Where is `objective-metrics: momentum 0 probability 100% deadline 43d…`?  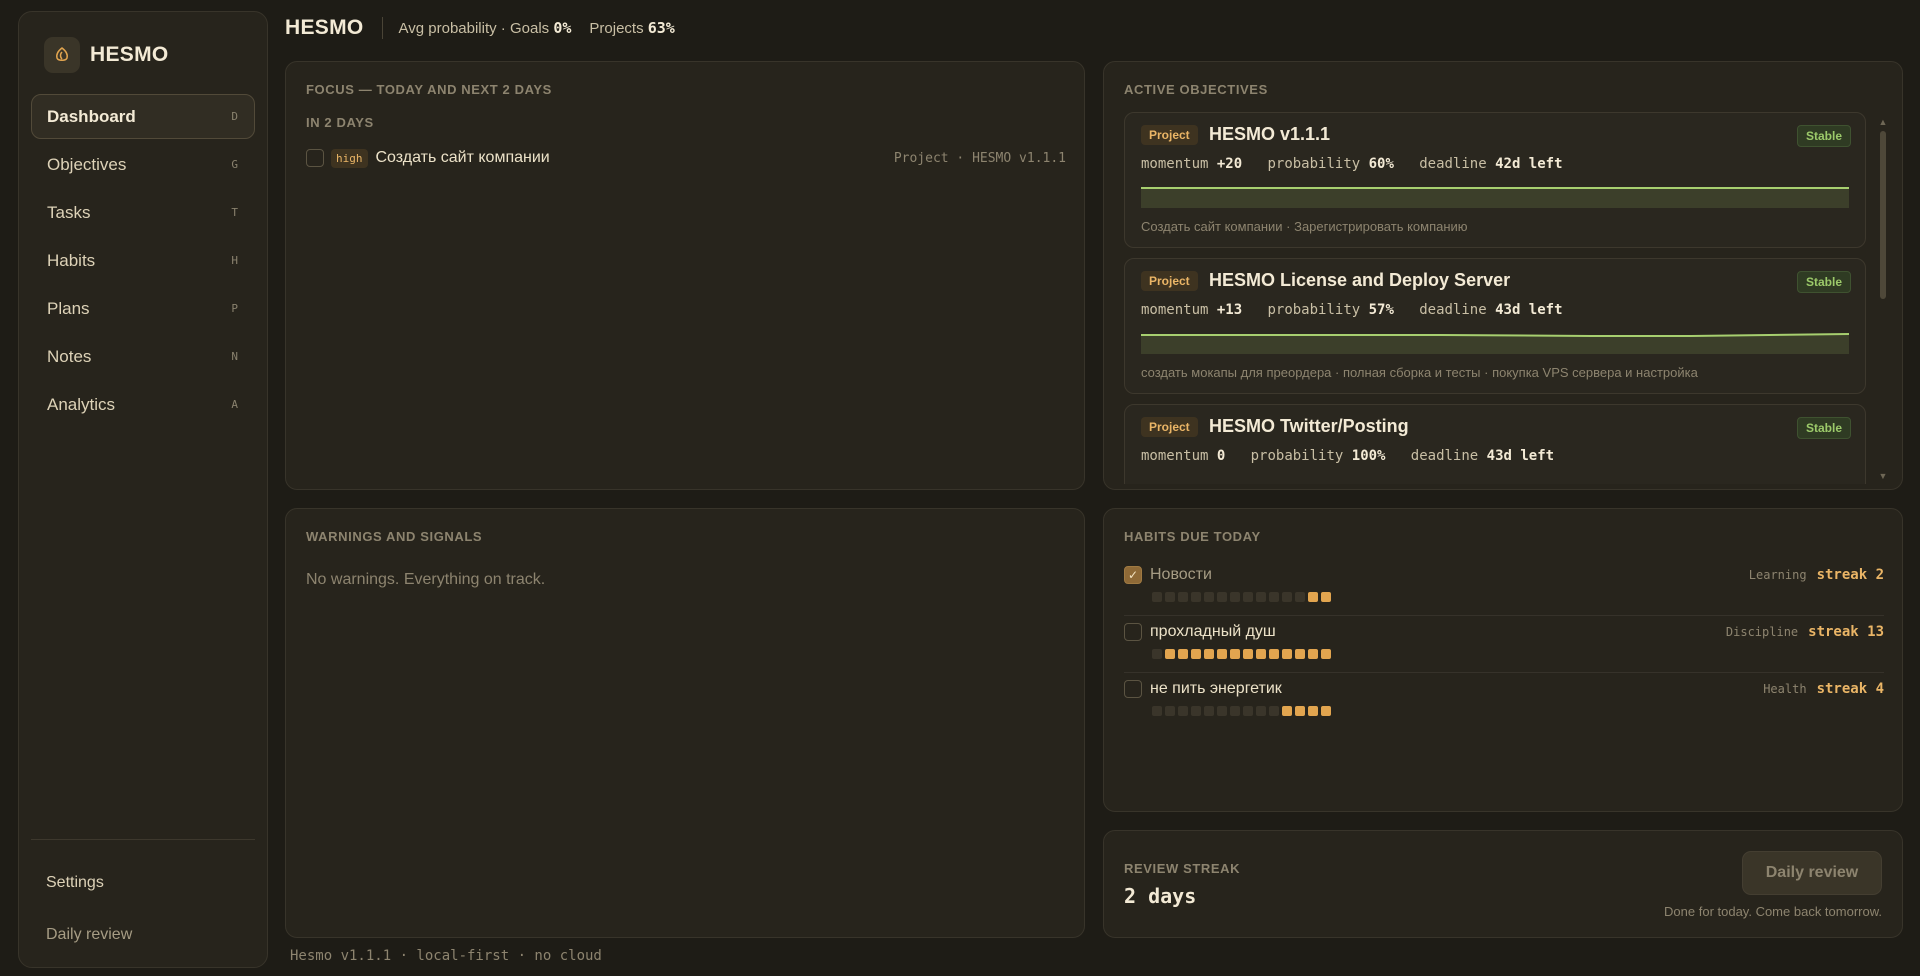 objective-metrics: momentum 0 probability 100% deadline 43d… is located at coordinates (1347, 456).